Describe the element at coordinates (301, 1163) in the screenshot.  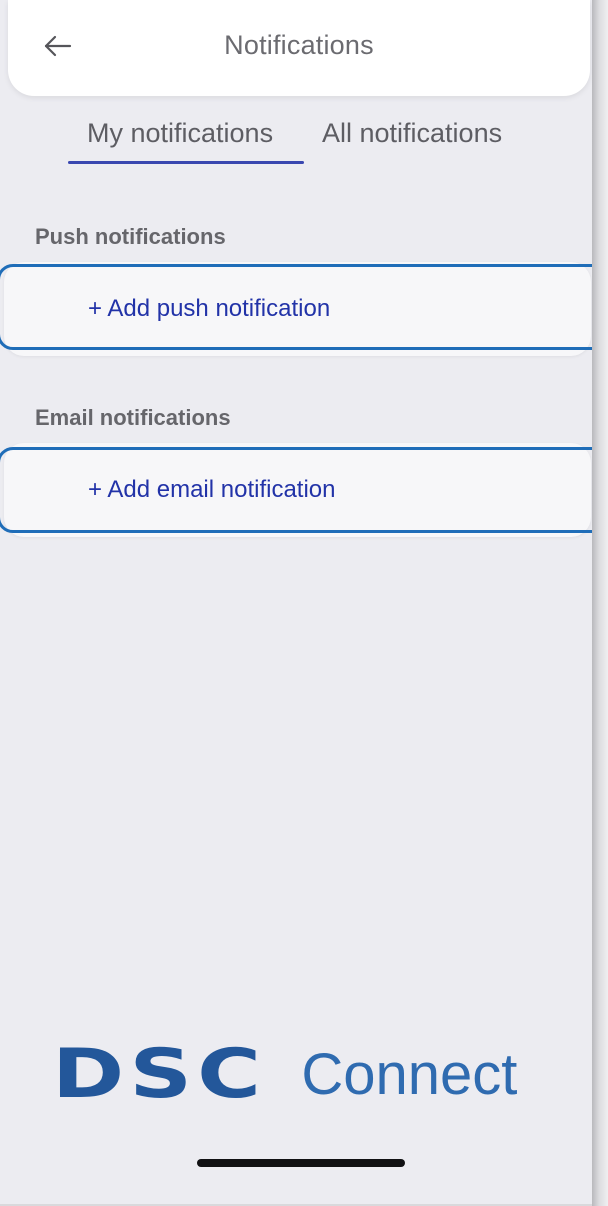
I see `home-indicator` at that location.